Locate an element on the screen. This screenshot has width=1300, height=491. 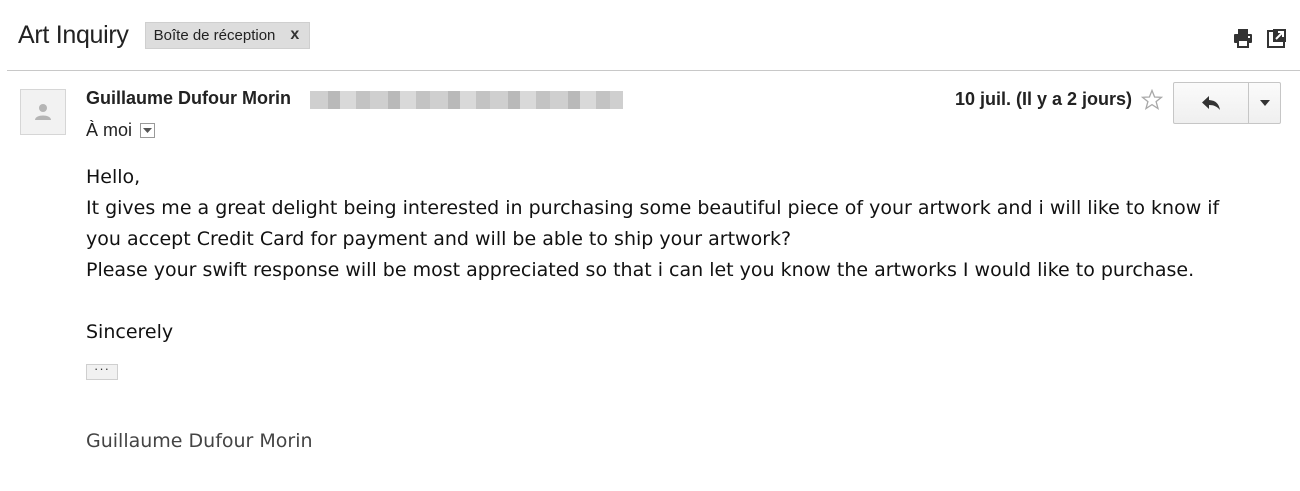
reply-button-group is located at coordinates (1227, 103).